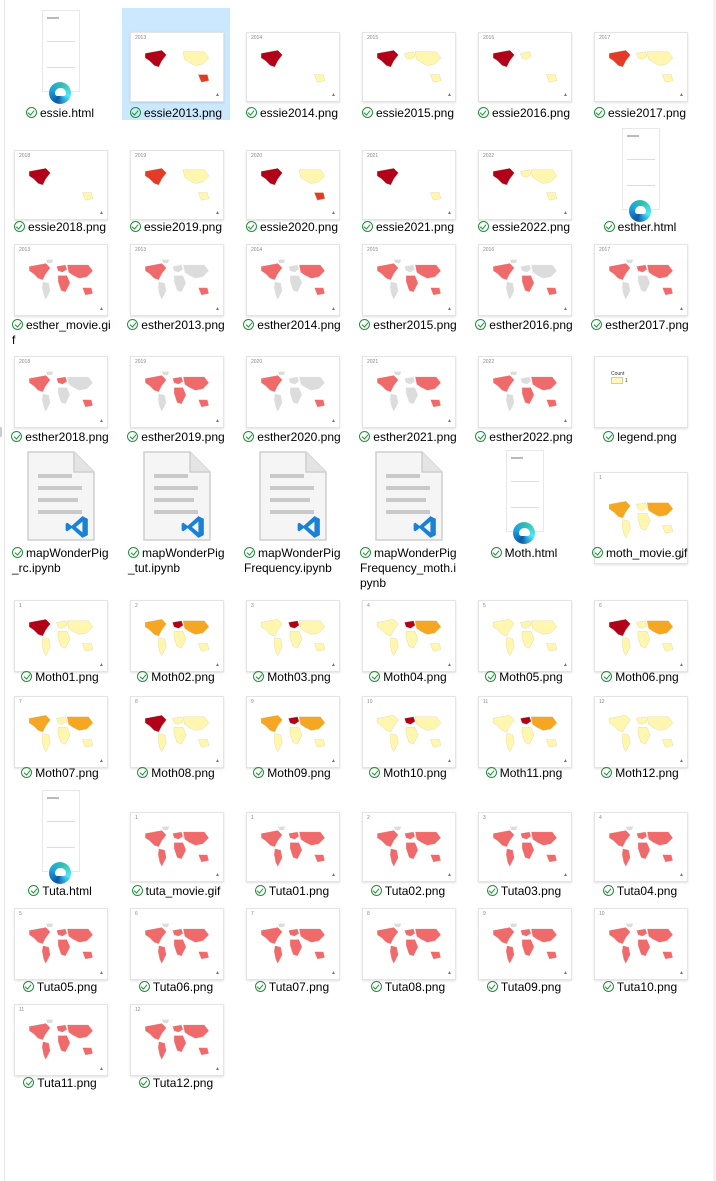 The height and width of the screenshot is (1181, 716). What do you see at coordinates (373, 362) in the screenshot?
I see `thumbnail-title: 2021` at bounding box center [373, 362].